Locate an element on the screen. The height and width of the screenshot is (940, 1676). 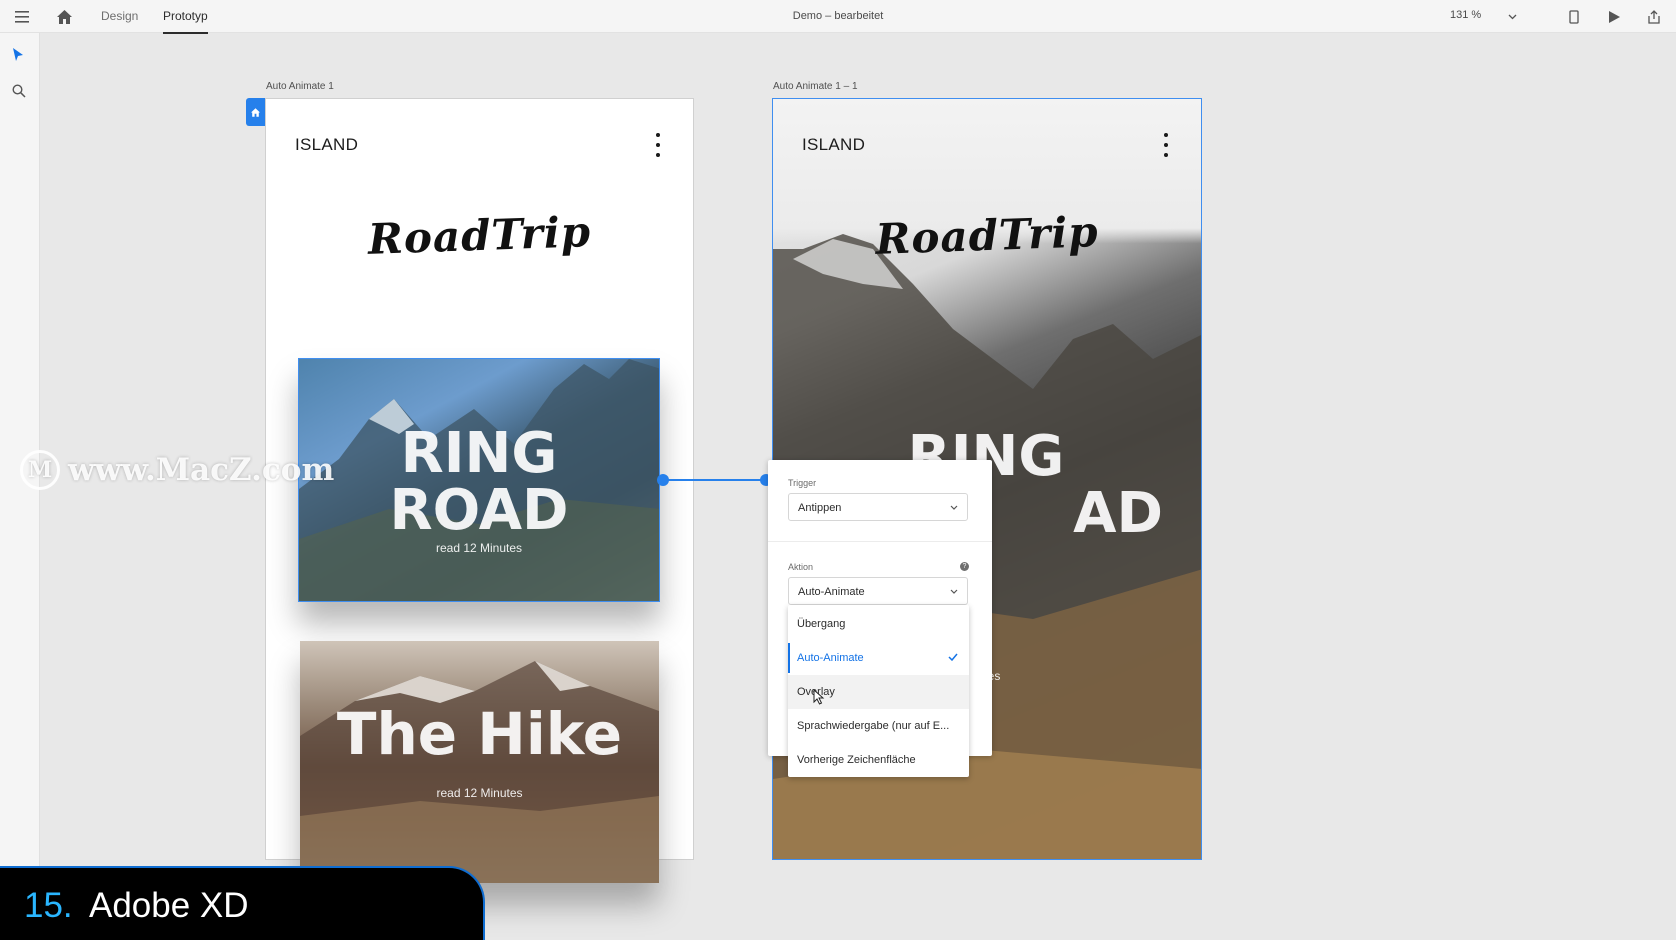
zoom-dropdown-chevron-icon is located at coordinates (1512, 16).